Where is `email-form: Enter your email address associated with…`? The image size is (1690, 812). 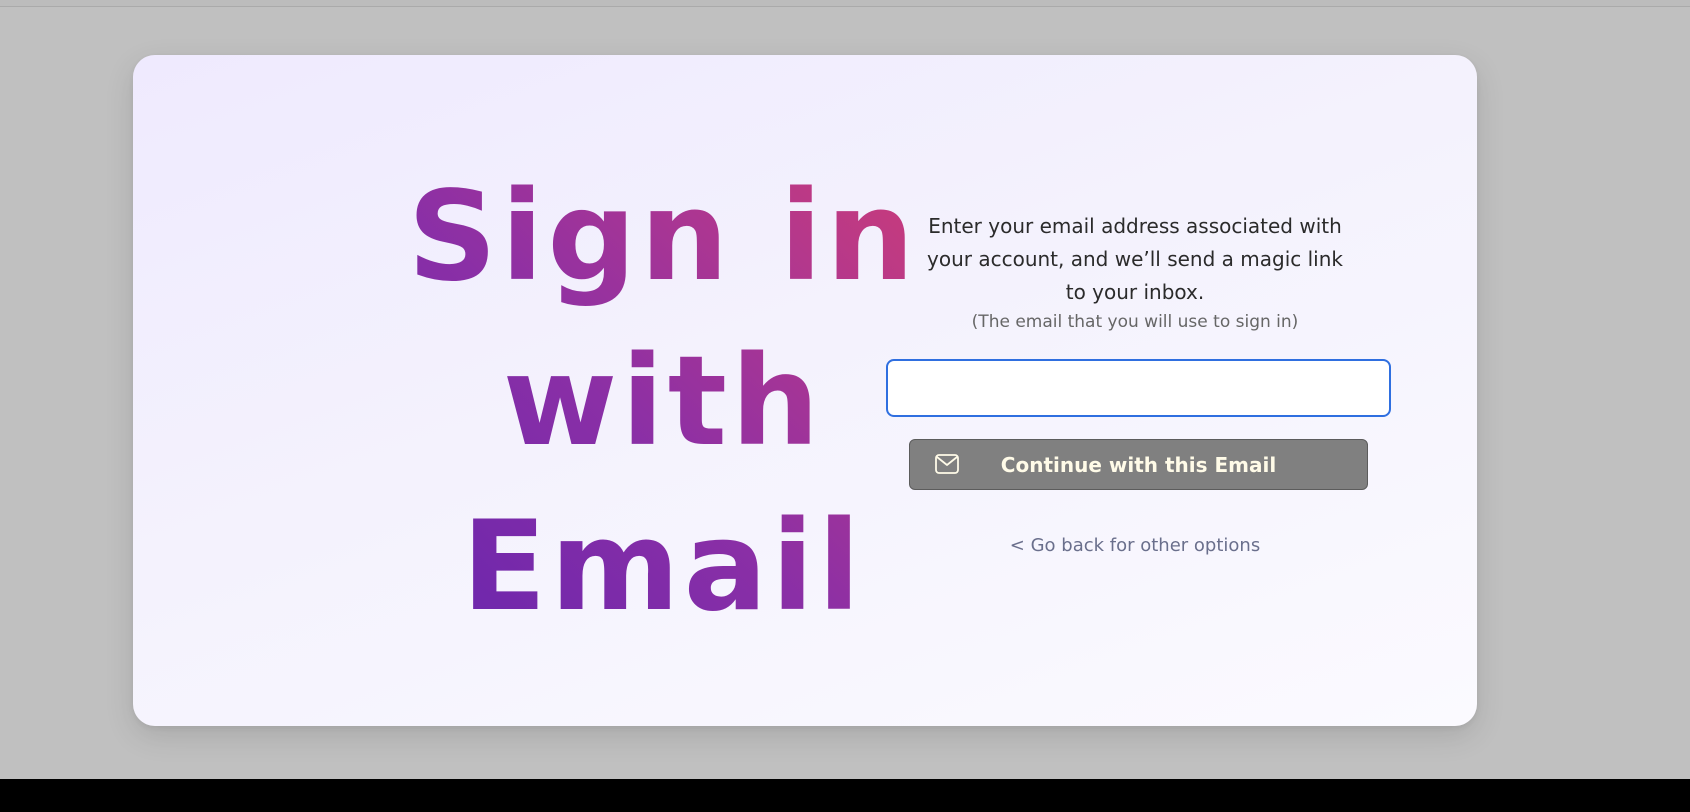
email-form: Enter your email address associated with… is located at coordinates (1135, 383).